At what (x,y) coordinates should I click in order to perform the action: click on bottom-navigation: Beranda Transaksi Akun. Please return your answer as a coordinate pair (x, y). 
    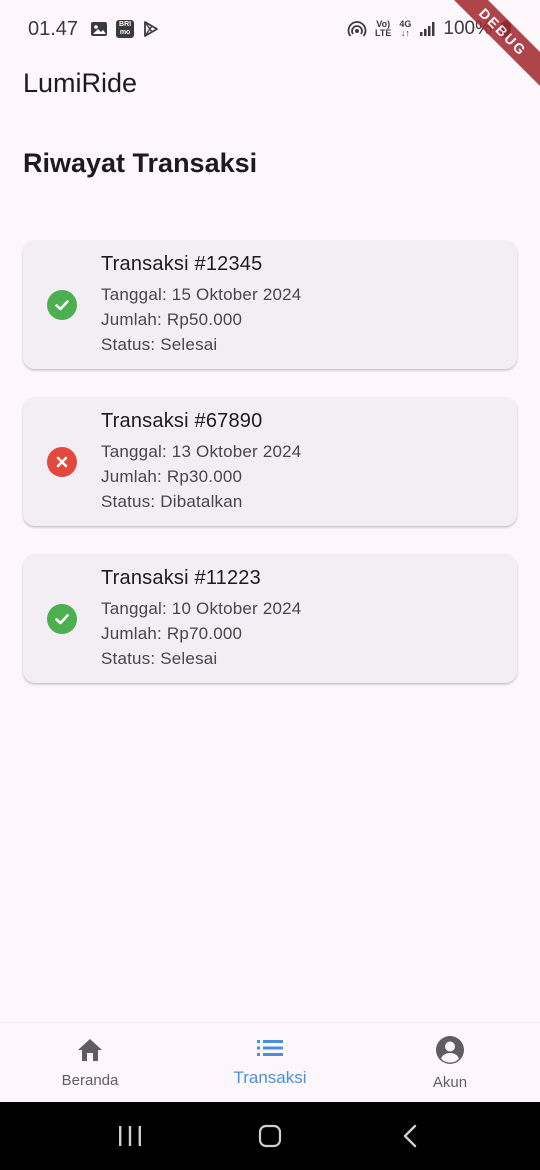
    Looking at the image, I should click on (270, 1062).